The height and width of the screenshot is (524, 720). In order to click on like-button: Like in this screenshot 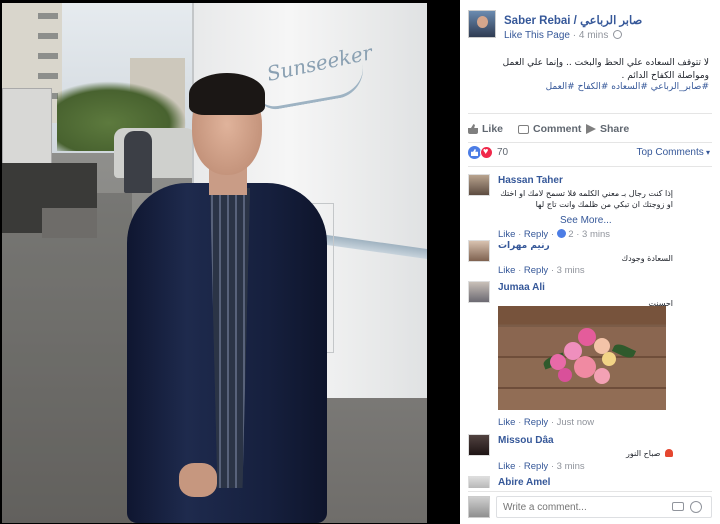, I will do `click(485, 129)`.